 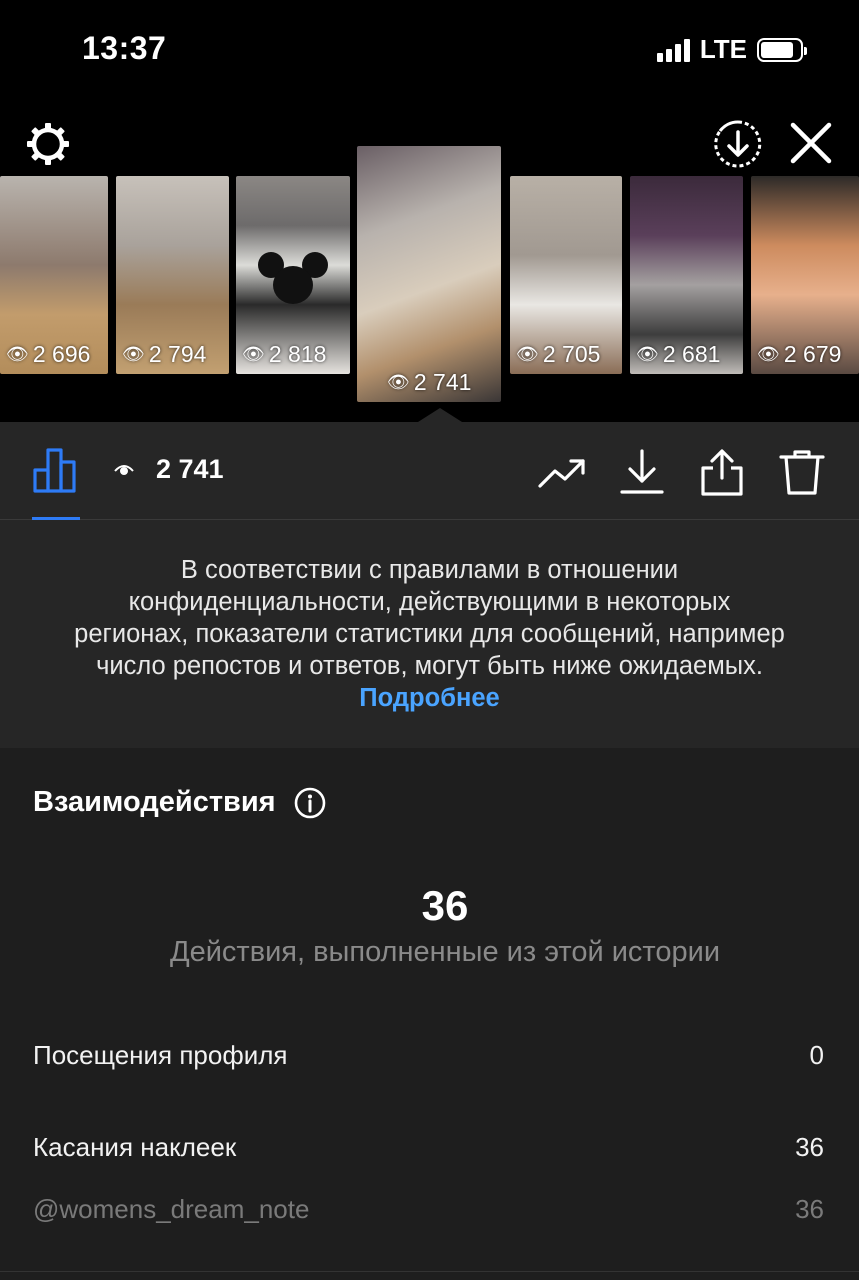 What do you see at coordinates (673, 50) in the screenshot?
I see `signal-icon` at bounding box center [673, 50].